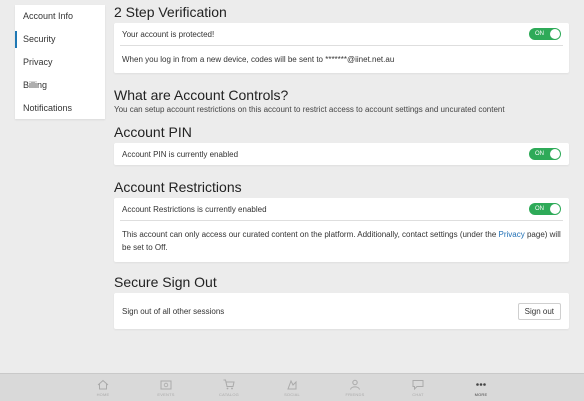 The image size is (584, 401). What do you see at coordinates (355, 394) in the screenshot?
I see `nav-label: FRIENDS` at bounding box center [355, 394].